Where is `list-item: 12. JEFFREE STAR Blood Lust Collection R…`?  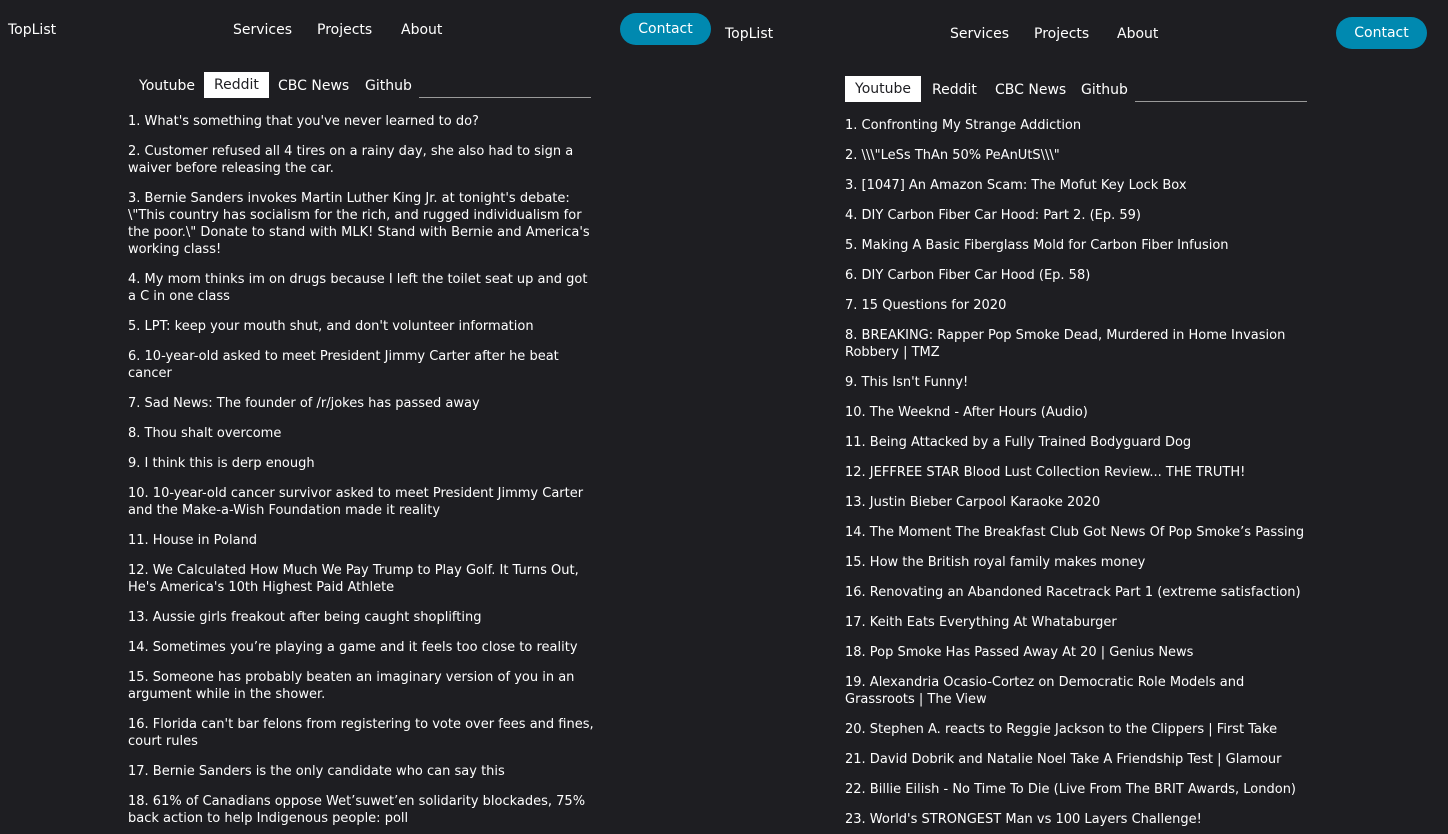 list-item: 12. JEFFREE STAR Blood Lust Collection R… is located at coordinates (1078, 472).